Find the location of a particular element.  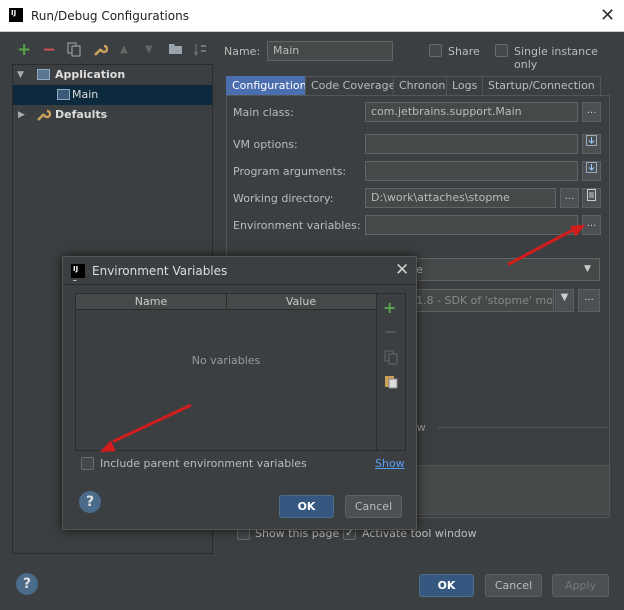

dialog-cancel-button: Cancel is located at coordinates (373, 506).